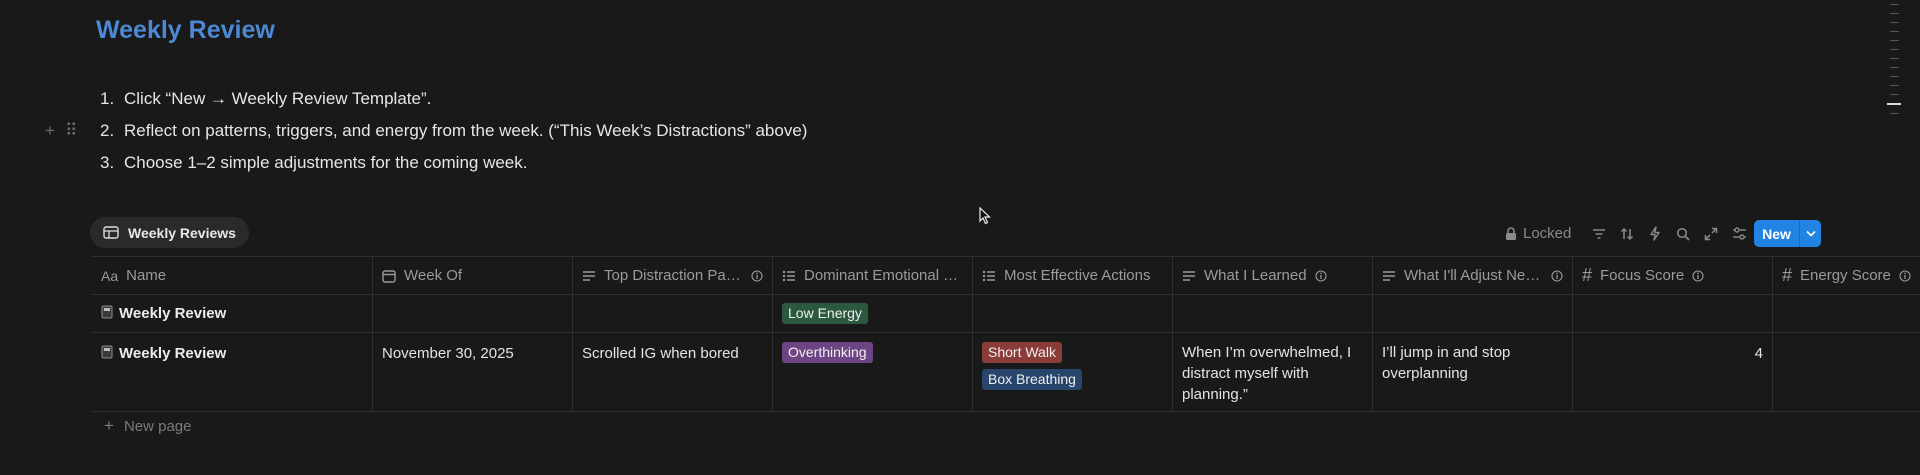 The image size is (1920, 475). Describe the element at coordinates (1739, 233) in the screenshot. I see `settings-icon` at that location.